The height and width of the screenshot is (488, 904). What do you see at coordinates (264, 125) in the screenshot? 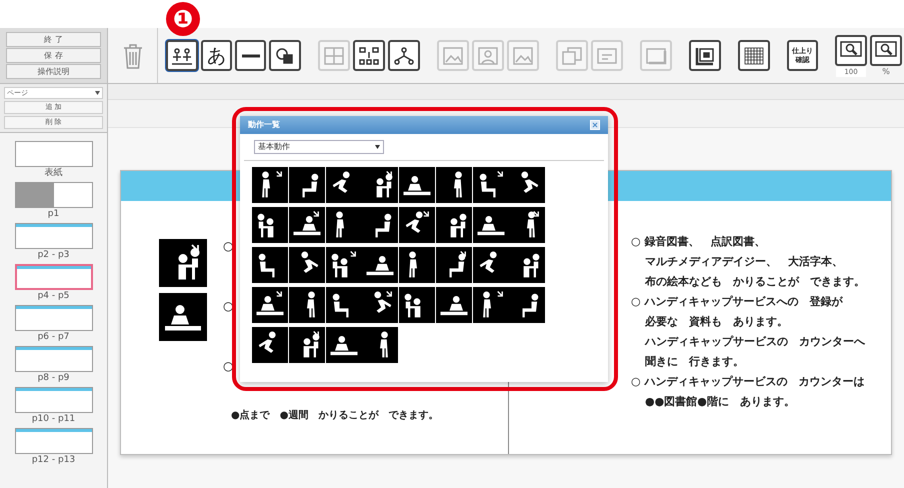
I see `dialog-title: 動作一覧` at bounding box center [264, 125].